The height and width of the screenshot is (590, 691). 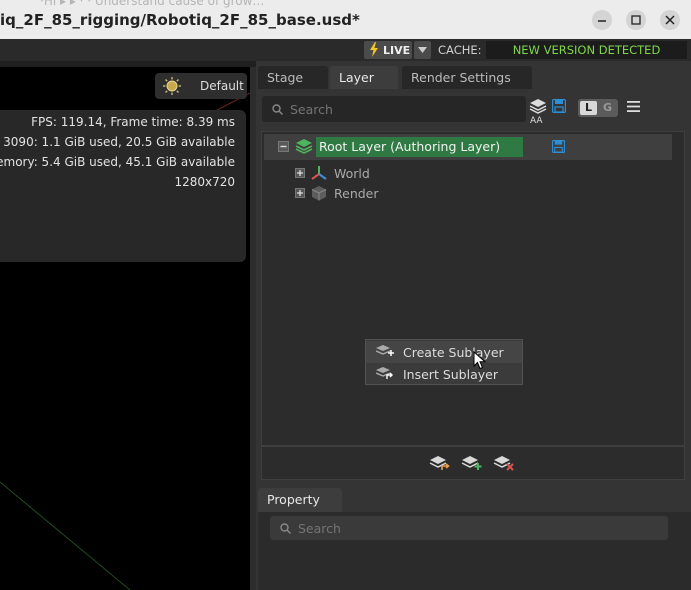 I want to click on window-title: iq_2F_85_rigging/Robotiq_2F_85_base.usd*, so click(x=180, y=20).